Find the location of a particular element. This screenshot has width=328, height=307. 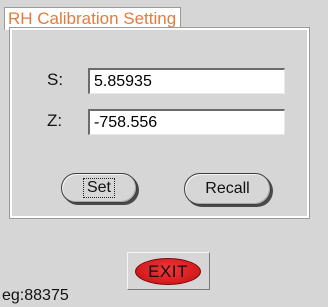

set-button: Set is located at coordinates (99, 188).